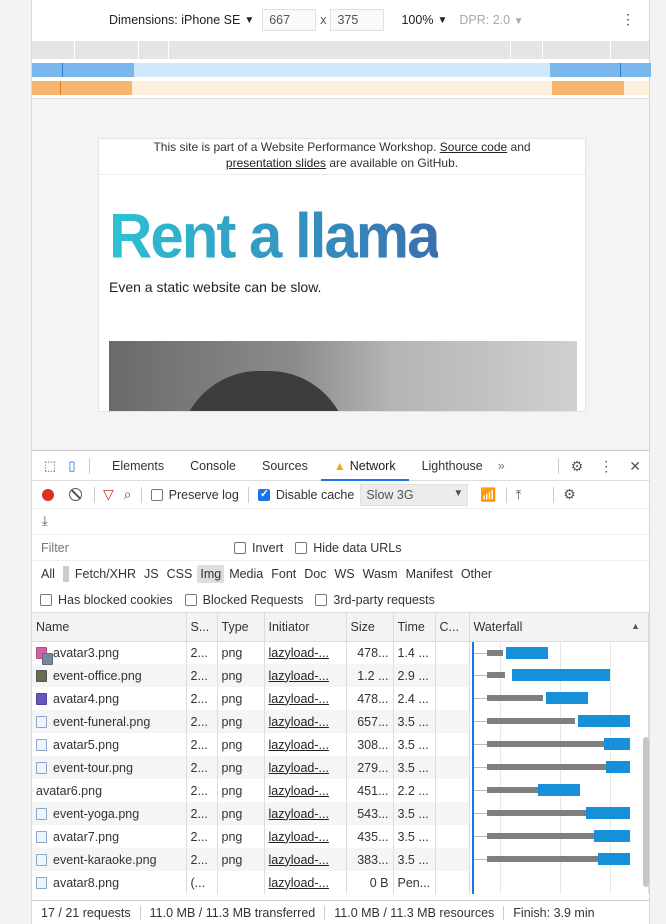  Describe the element at coordinates (258, 548) in the screenshot. I see `invert-checkbox: Invert` at that location.